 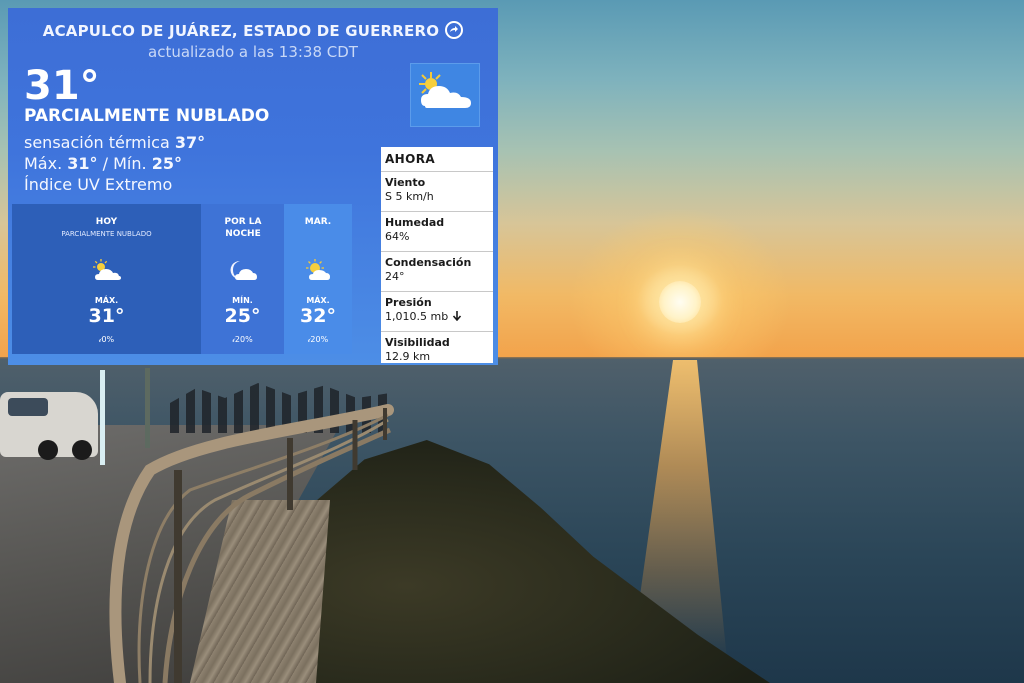 I want to click on updated-time: actualizado a las 13:38 CDT, so click(x=253, y=52).